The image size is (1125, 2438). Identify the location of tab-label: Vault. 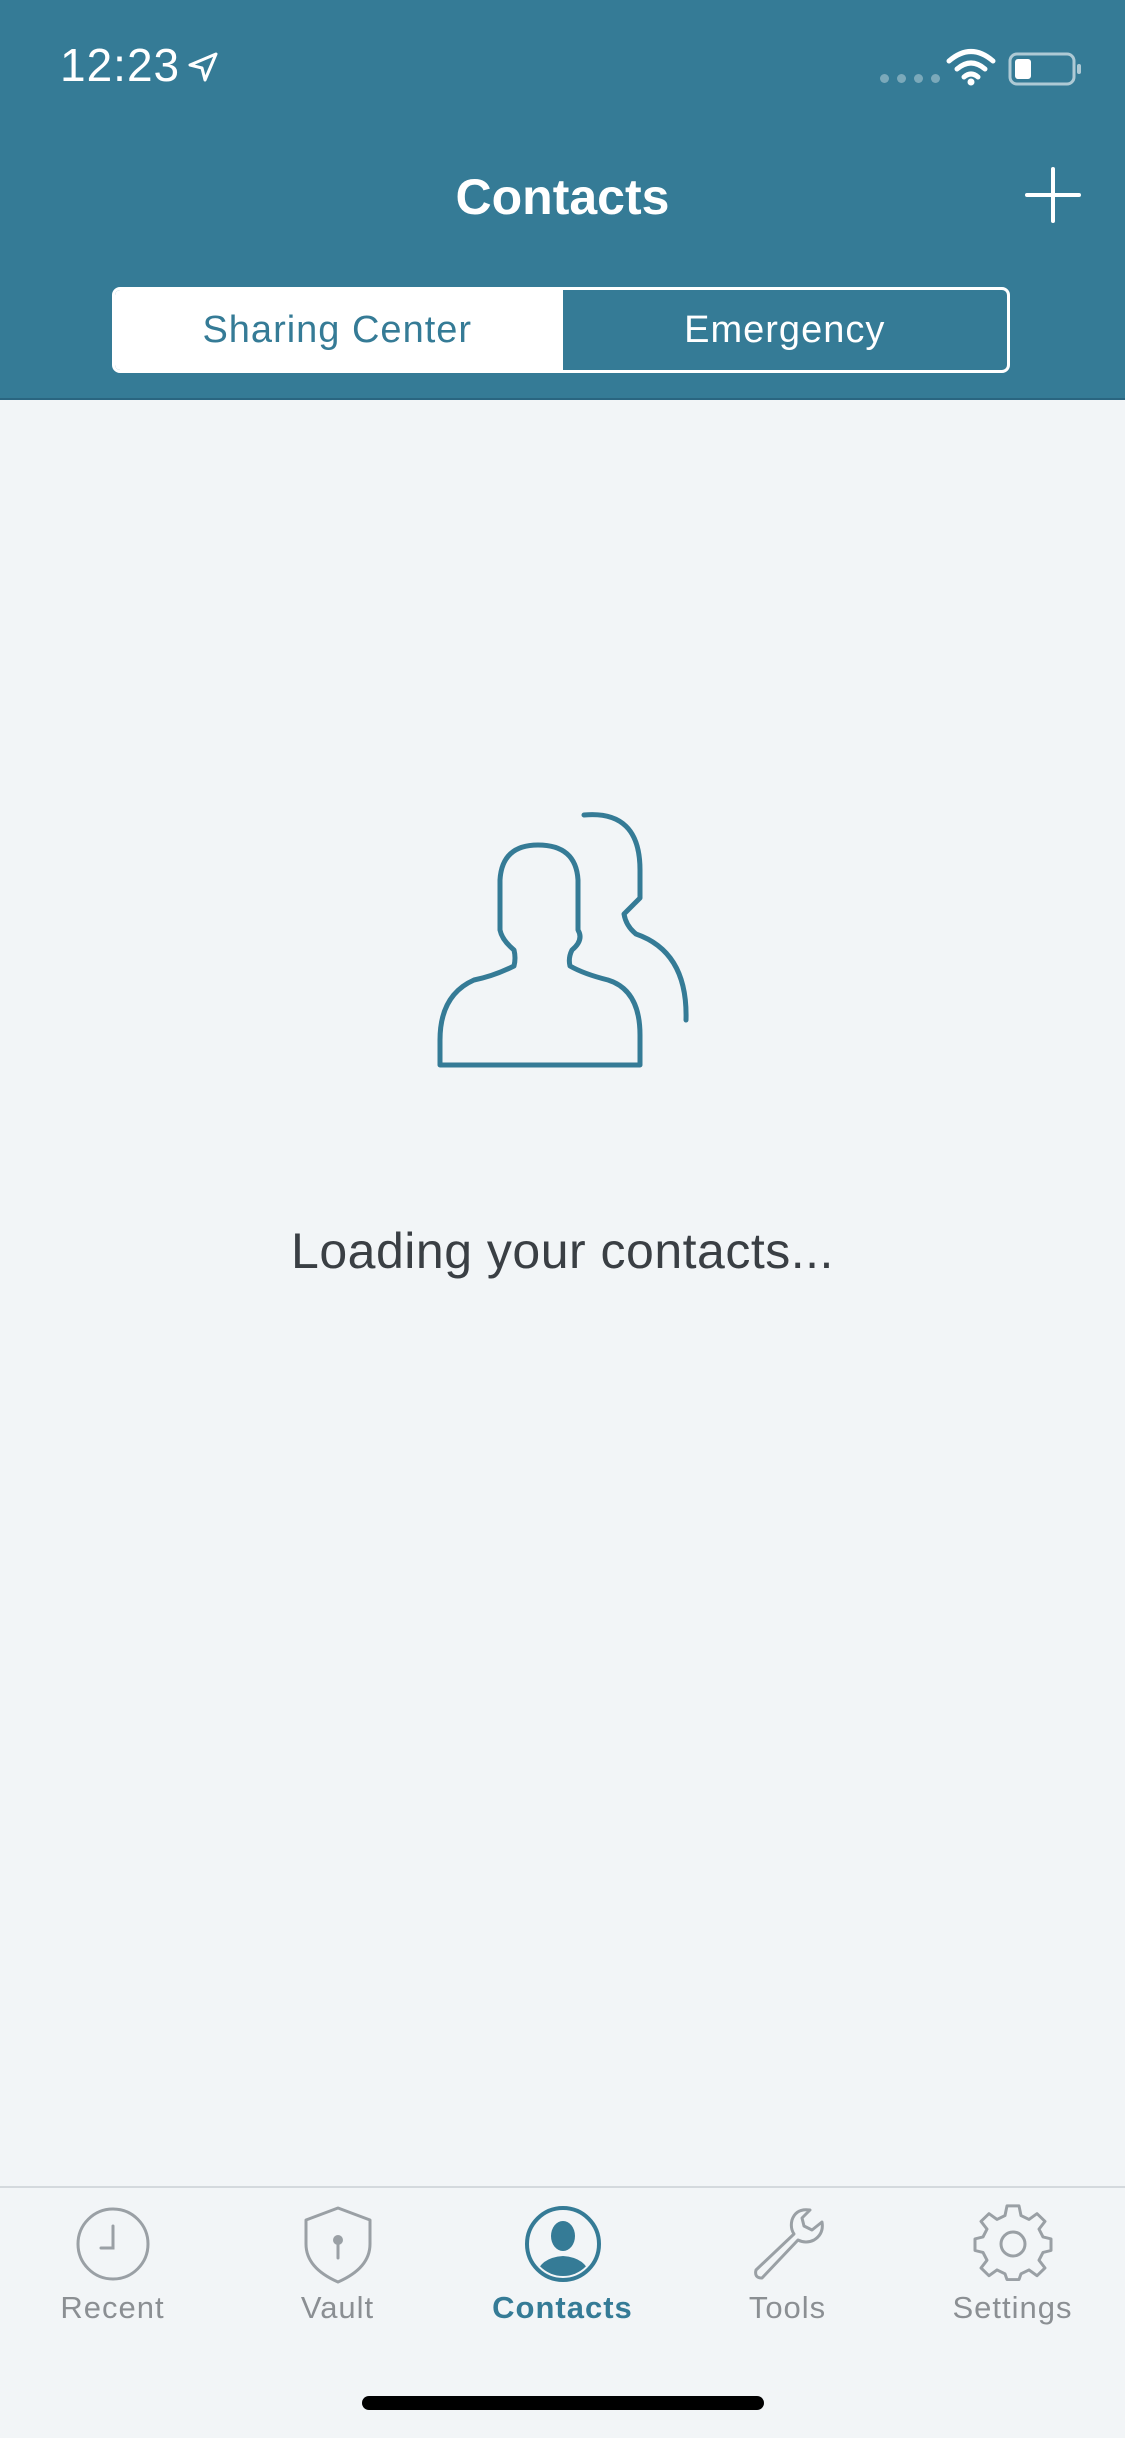
(337, 2307).